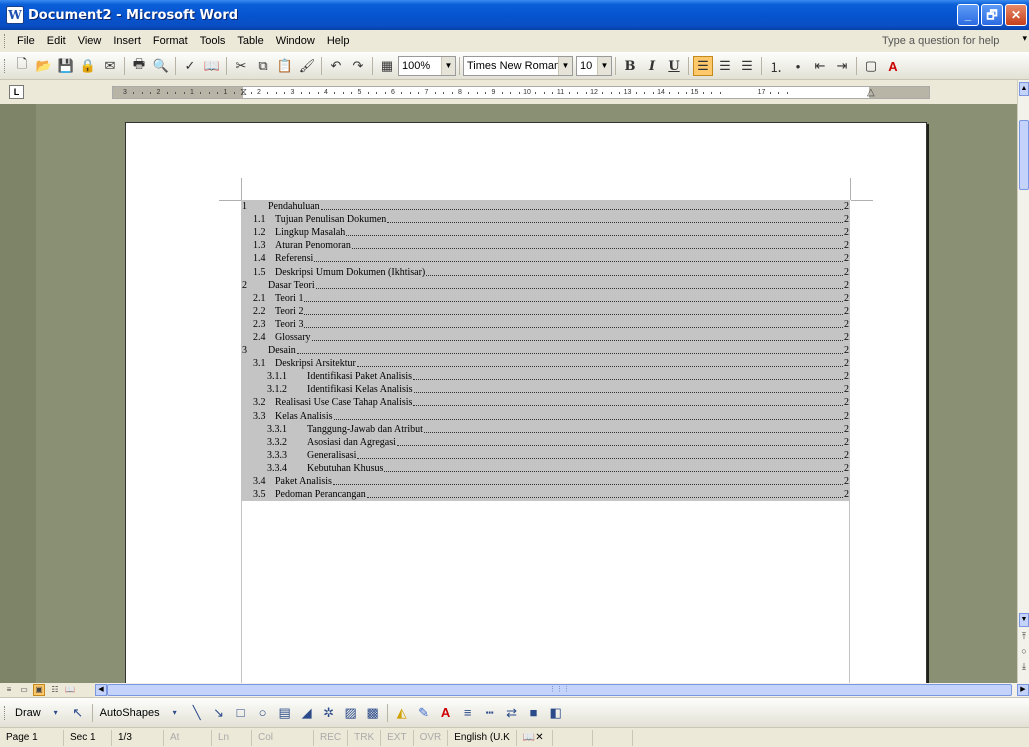 The width and height of the screenshot is (1029, 747). What do you see at coordinates (28, 713) in the screenshot?
I see `draw-menu-button: Draw` at bounding box center [28, 713].